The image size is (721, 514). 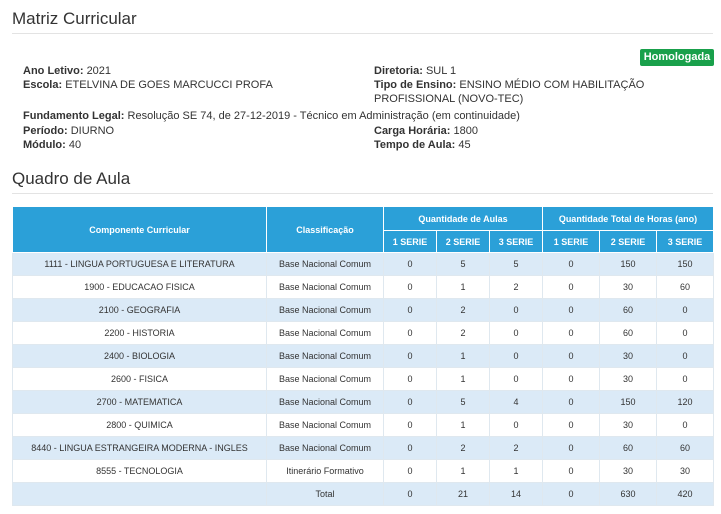 What do you see at coordinates (628, 218) in the screenshot?
I see `header-quantidade-horas: Quantidade Total de Horas (ano)` at bounding box center [628, 218].